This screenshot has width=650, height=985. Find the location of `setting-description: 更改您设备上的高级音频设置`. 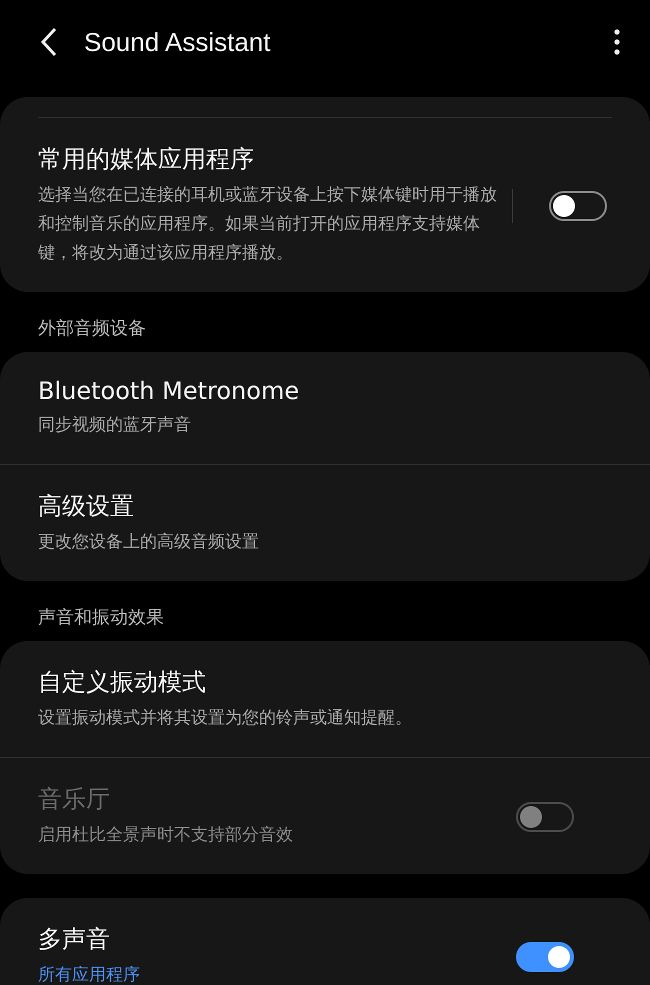

setting-description: 更改您设备上的高级音频设置 is located at coordinates (149, 542).